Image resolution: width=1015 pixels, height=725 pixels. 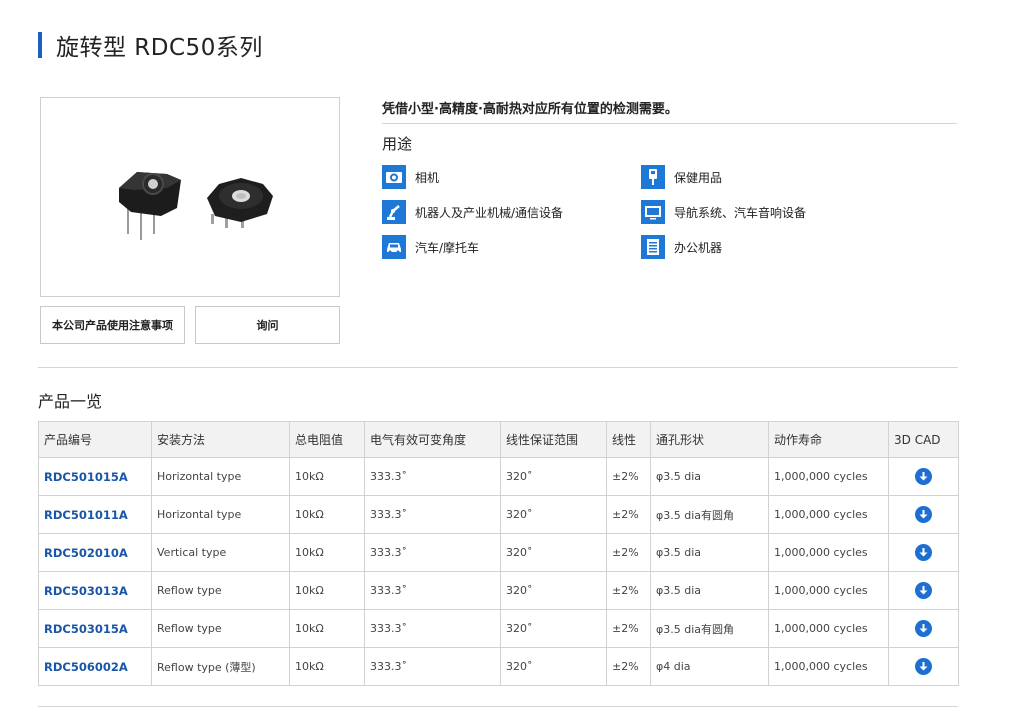 What do you see at coordinates (95, 628) in the screenshot?
I see `part-number-link: RDC503015A` at bounding box center [95, 628].